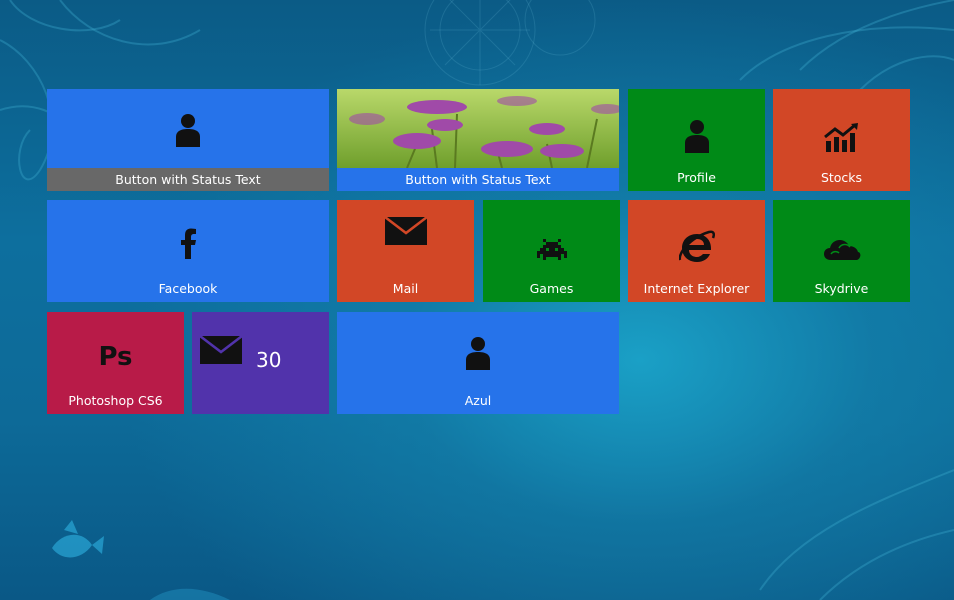  I want to click on tile-internet-explorer: Internet Explorer, so click(696, 251).